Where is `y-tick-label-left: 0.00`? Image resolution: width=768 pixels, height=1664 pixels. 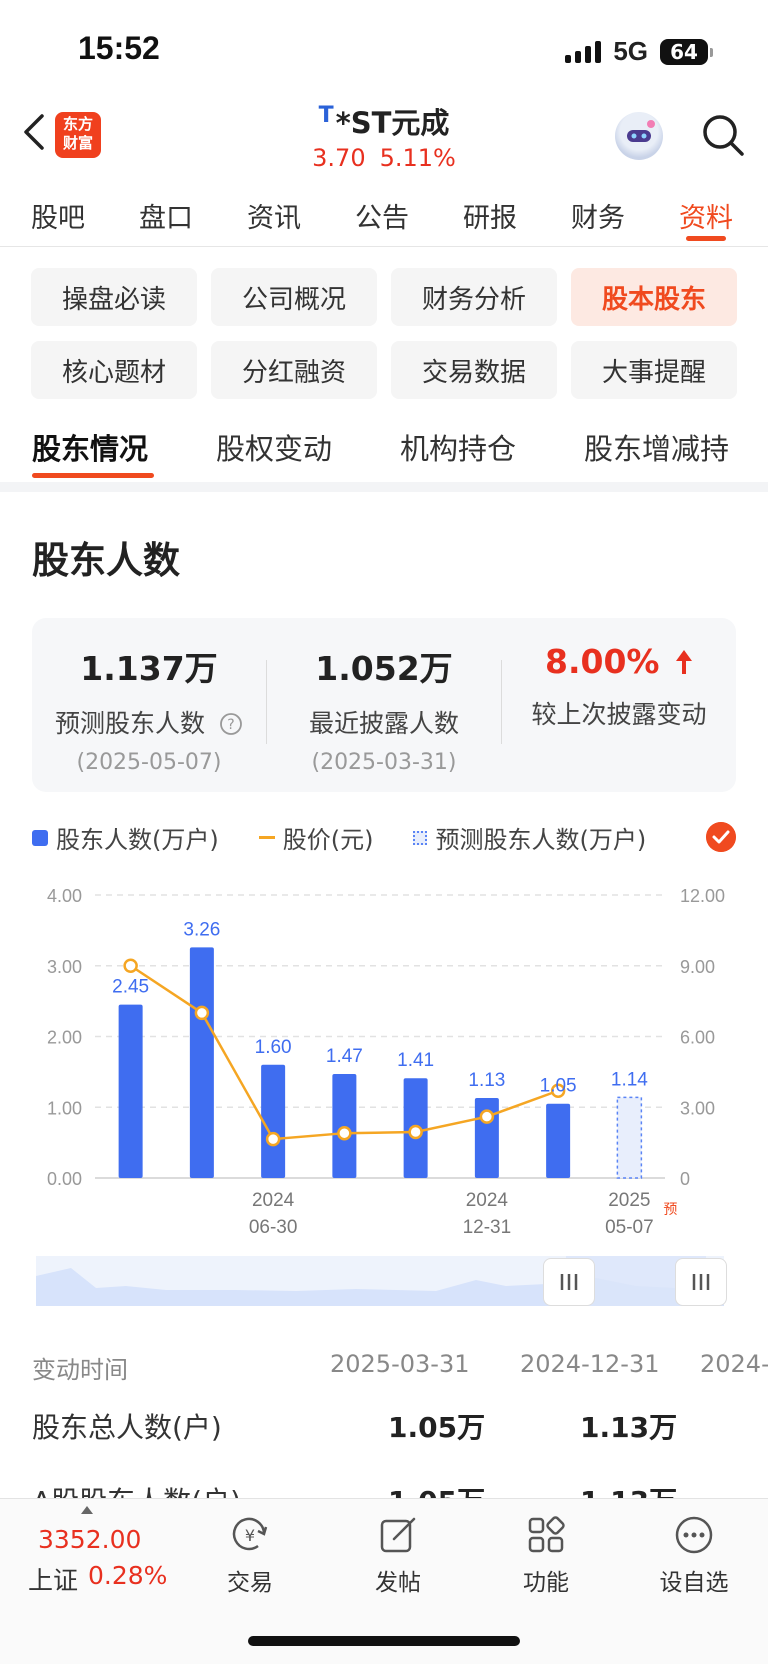 y-tick-label-left: 0.00 is located at coordinates (64, 1179).